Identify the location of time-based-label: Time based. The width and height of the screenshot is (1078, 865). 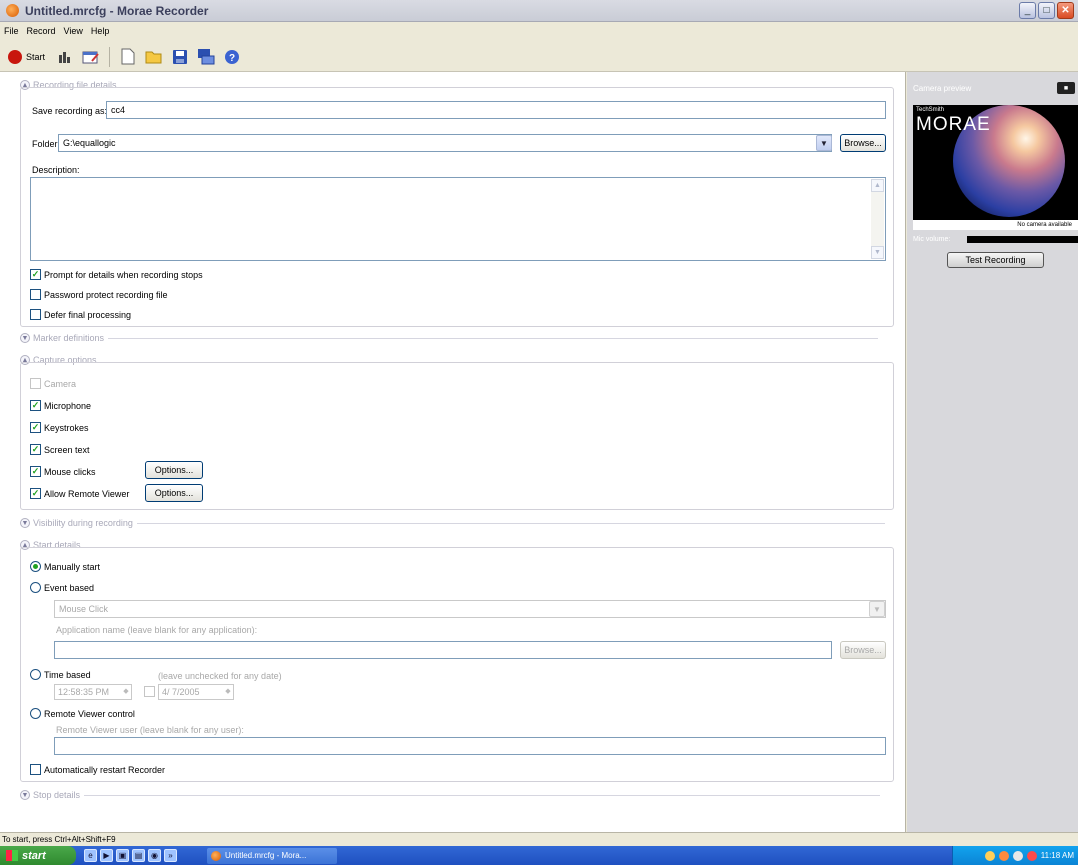
(67, 674).